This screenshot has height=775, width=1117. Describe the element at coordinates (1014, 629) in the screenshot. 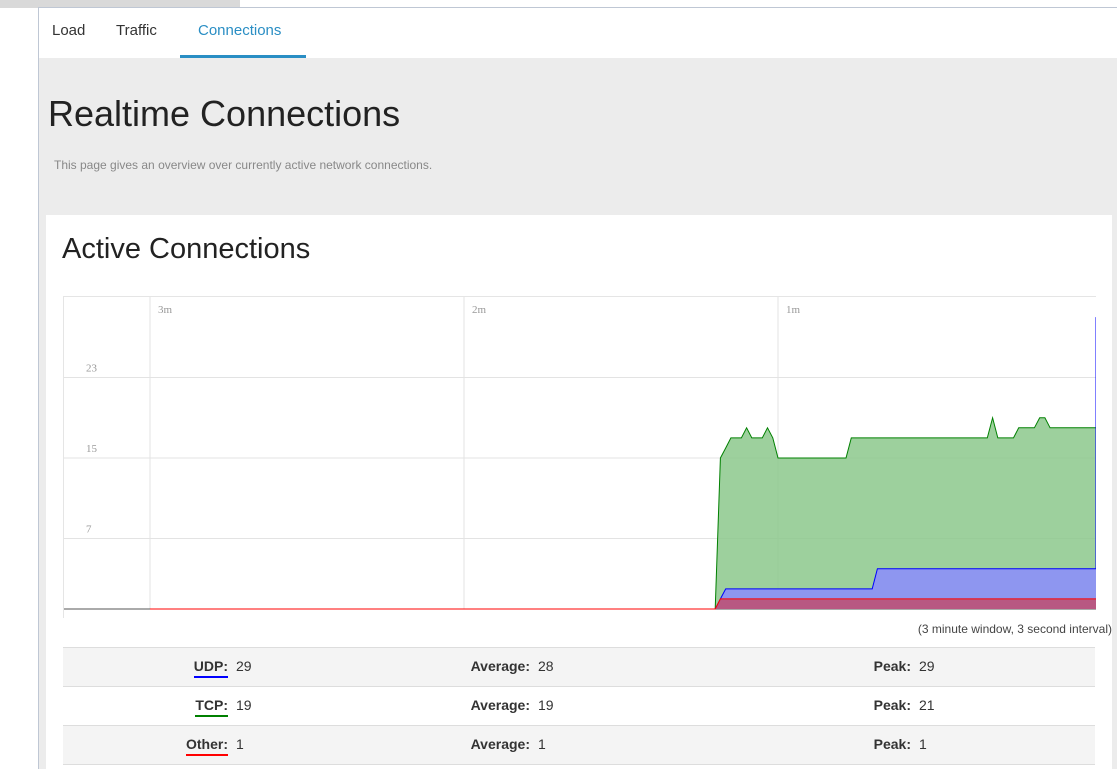

I see `window-note: (3 minute window, 3 second interval)` at that location.